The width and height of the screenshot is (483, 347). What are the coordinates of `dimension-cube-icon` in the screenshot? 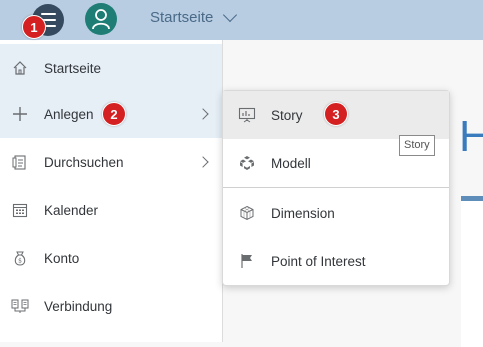 It's located at (247, 213).